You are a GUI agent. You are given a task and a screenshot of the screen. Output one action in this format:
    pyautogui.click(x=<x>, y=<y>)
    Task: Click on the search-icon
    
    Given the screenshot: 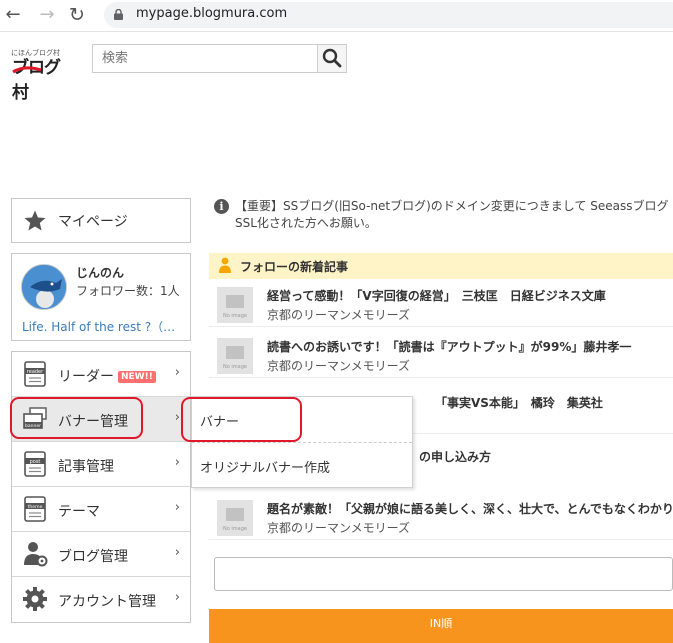 What is the action you would take?
    pyautogui.click(x=332, y=58)
    